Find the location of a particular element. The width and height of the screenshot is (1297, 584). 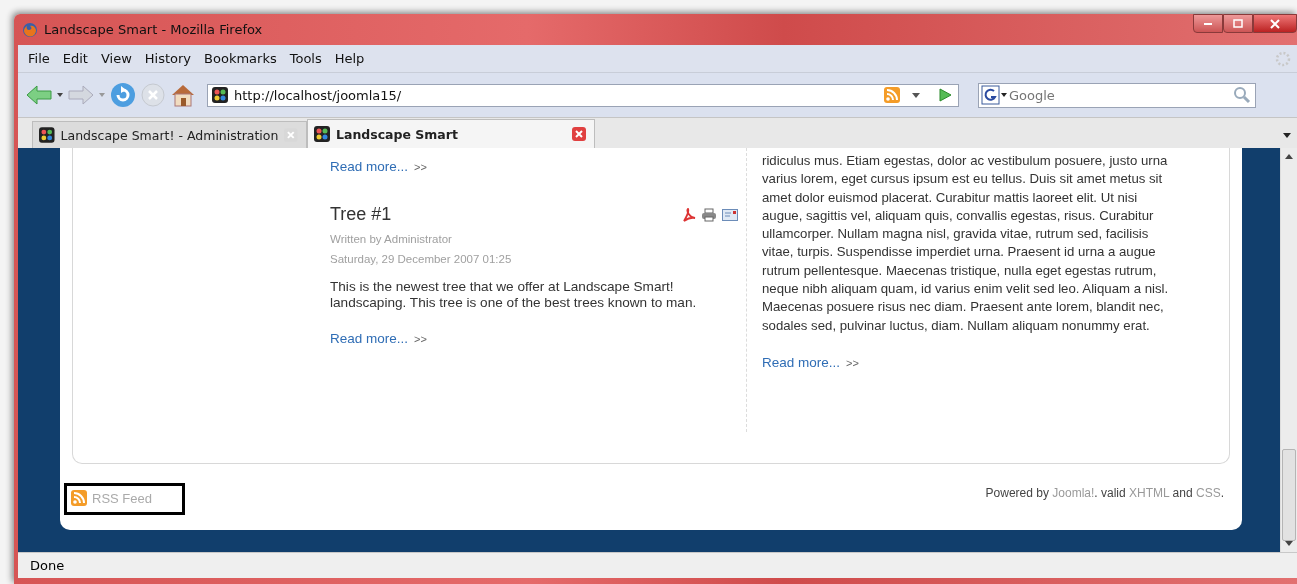

address-bar: http://localhost/joomla15/ is located at coordinates (583, 95).